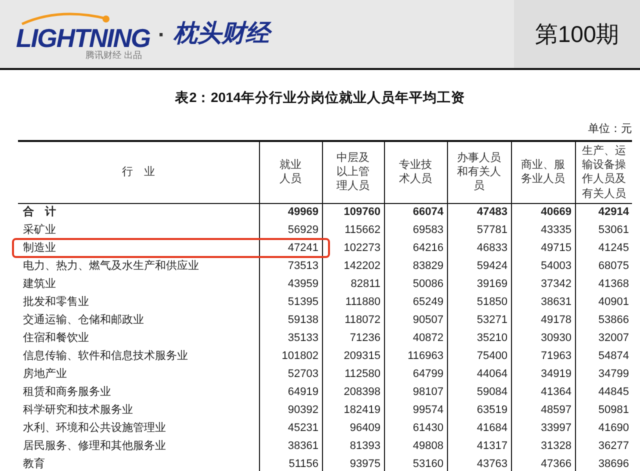  What do you see at coordinates (138, 320) in the screenshot?
I see `industry-cell: 交通运输、仓储和邮政业` at bounding box center [138, 320].